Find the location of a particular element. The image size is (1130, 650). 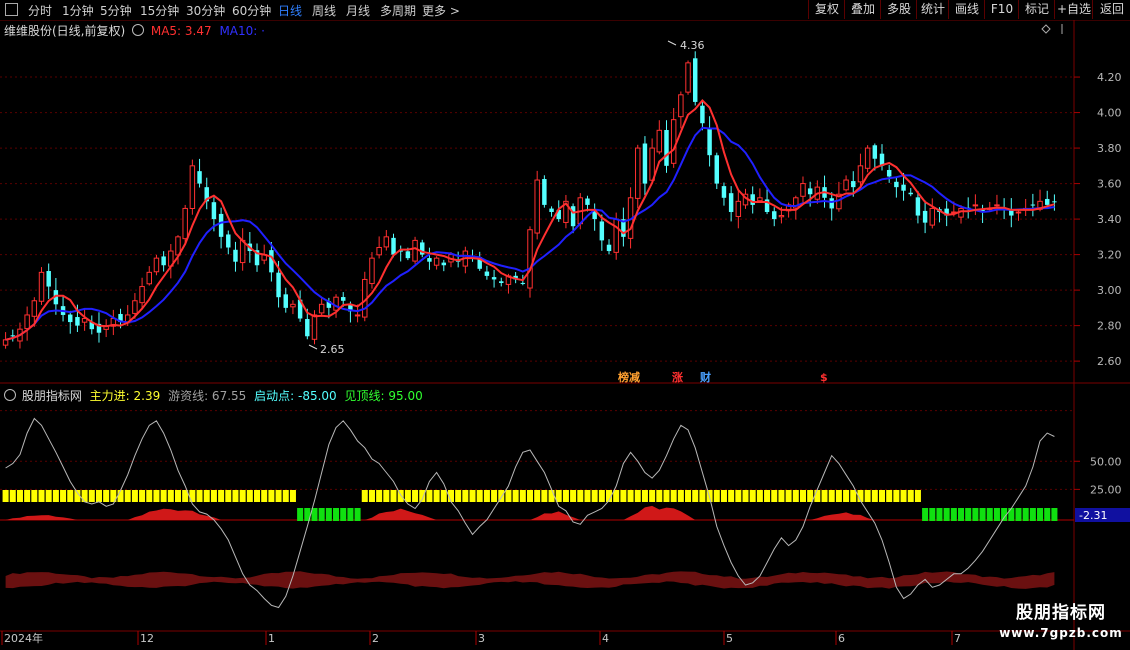

low-price-annotation: 2.65 is located at coordinates (332, 349).